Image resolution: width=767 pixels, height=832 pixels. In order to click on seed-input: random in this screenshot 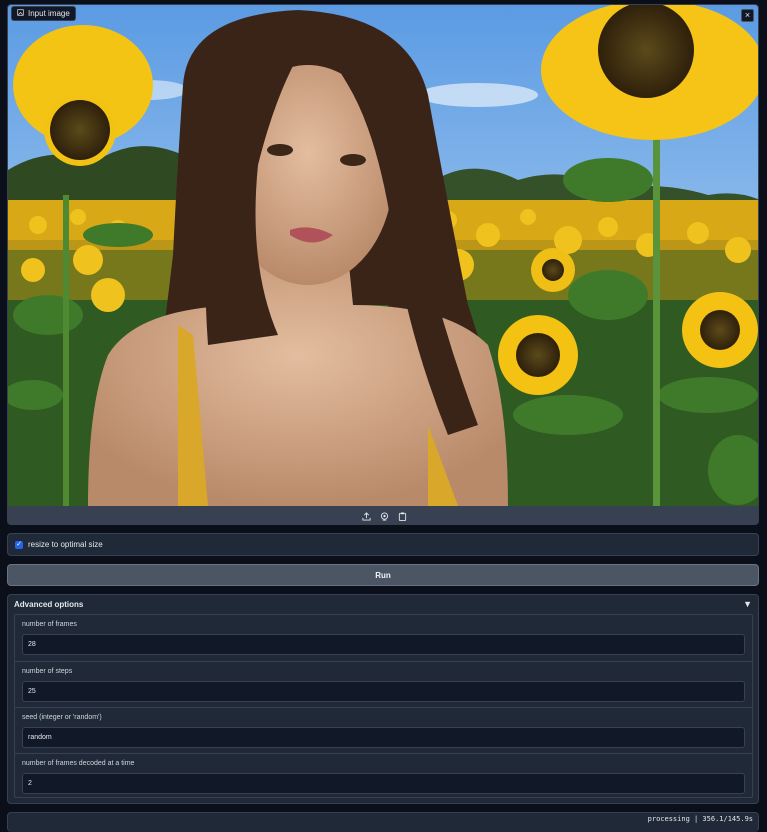, I will do `click(383, 737)`.